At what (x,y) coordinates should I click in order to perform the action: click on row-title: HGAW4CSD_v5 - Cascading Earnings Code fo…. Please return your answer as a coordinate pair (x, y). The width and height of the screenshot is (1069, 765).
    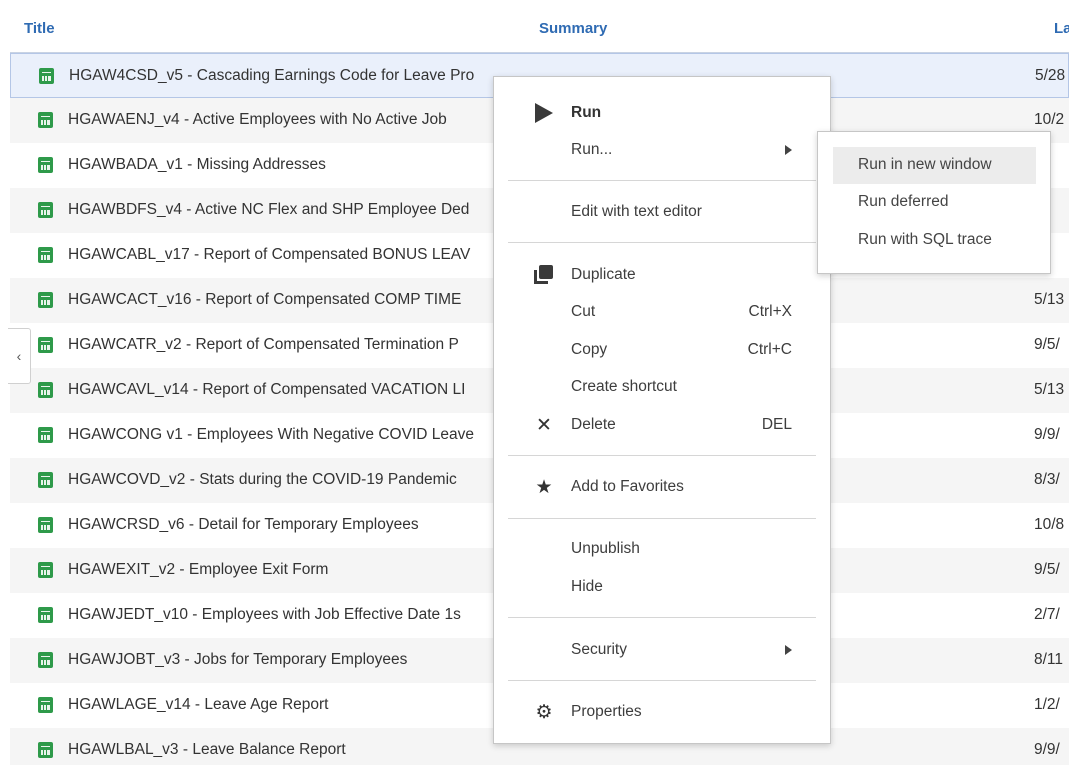
    Looking at the image, I should click on (272, 75).